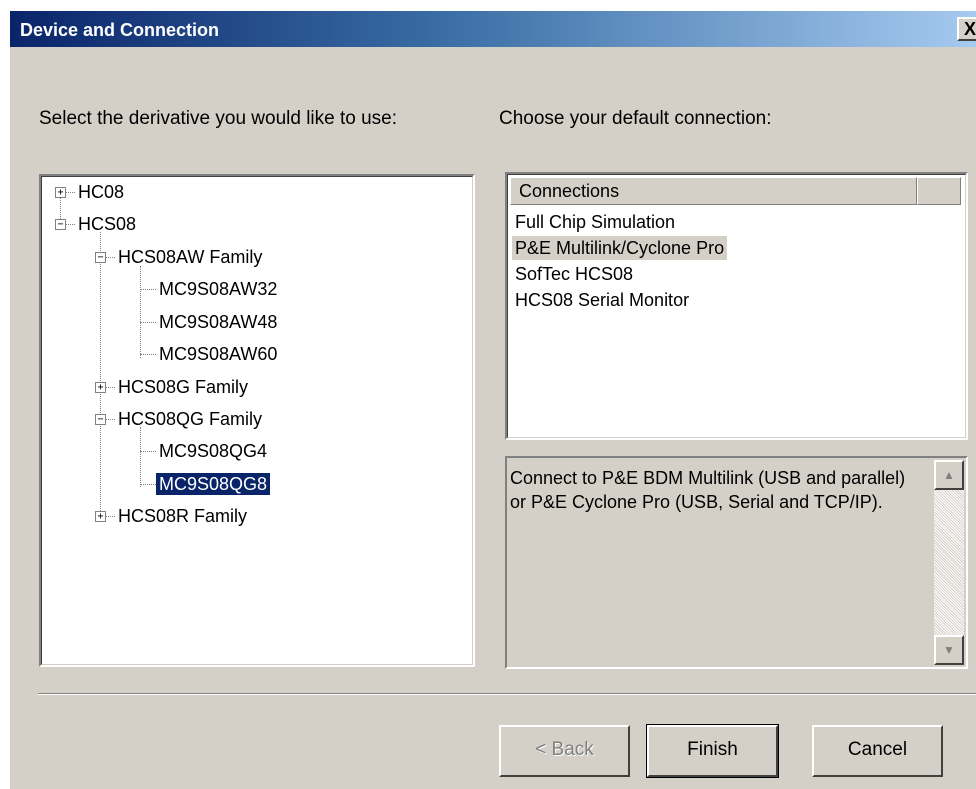  I want to click on scroll-down-icon: ▼, so click(949, 650).